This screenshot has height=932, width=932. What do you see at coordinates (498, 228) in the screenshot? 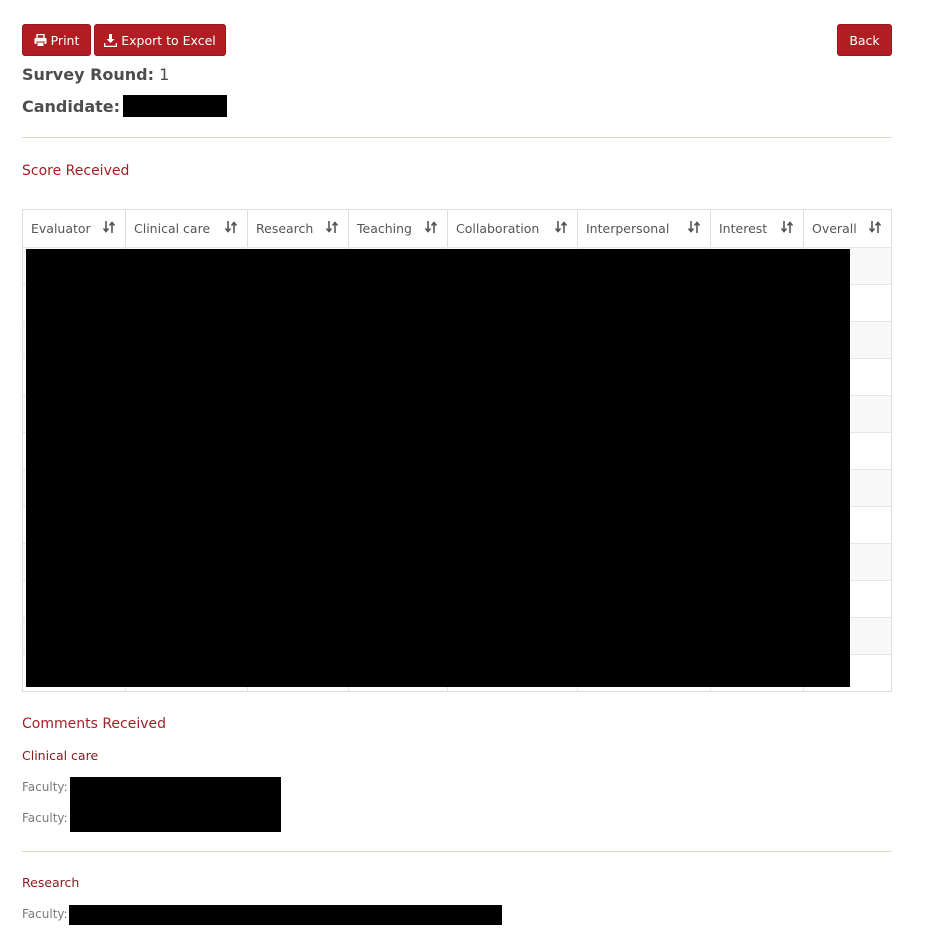
I see `column-label: Collaboration` at bounding box center [498, 228].